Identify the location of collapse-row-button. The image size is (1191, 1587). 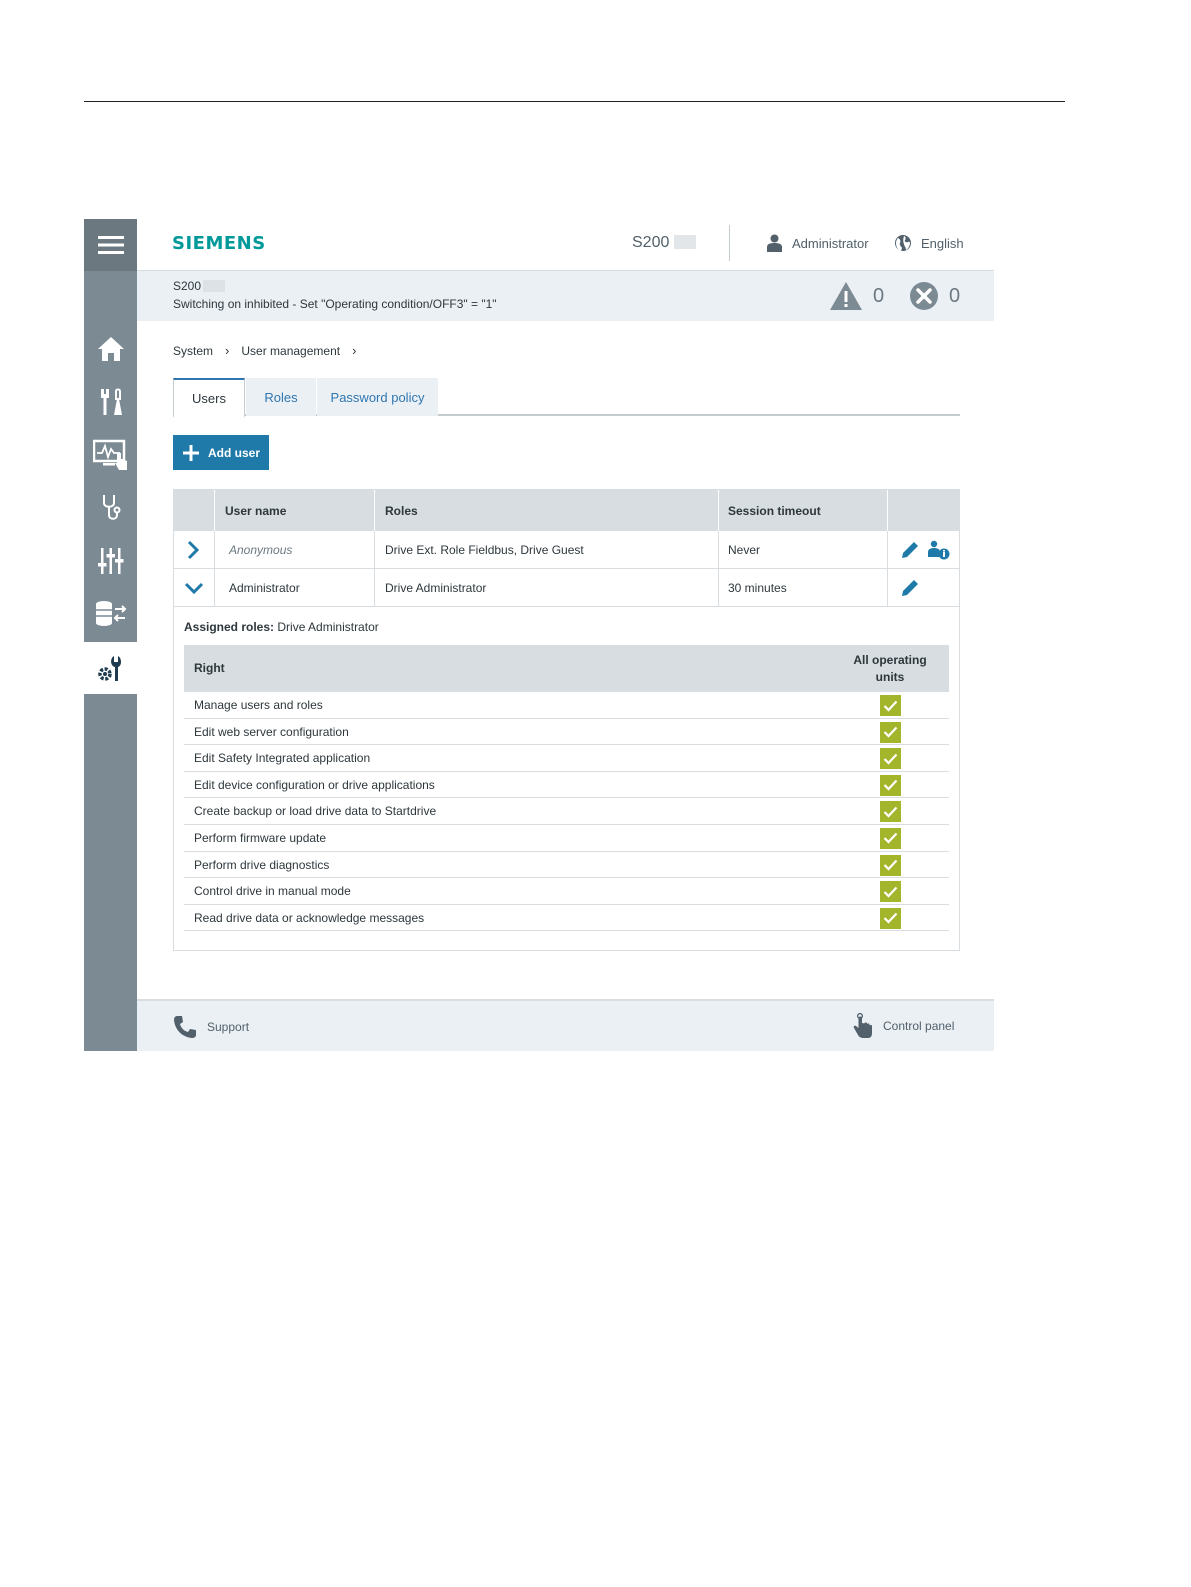
(194, 588).